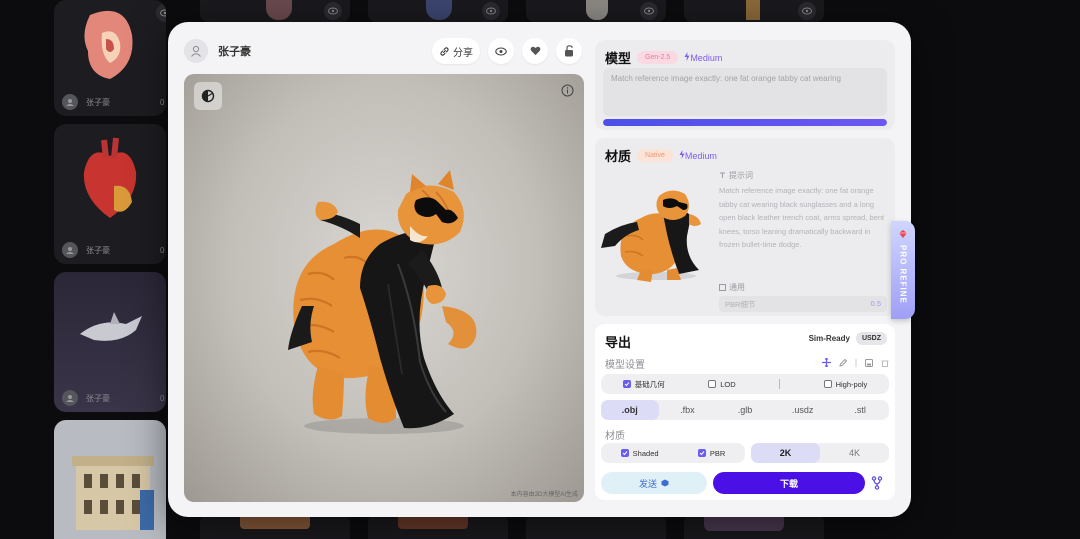  What do you see at coordinates (665, 483) in the screenshot?
I see `cube-icon` at bounding box center [665, 483].